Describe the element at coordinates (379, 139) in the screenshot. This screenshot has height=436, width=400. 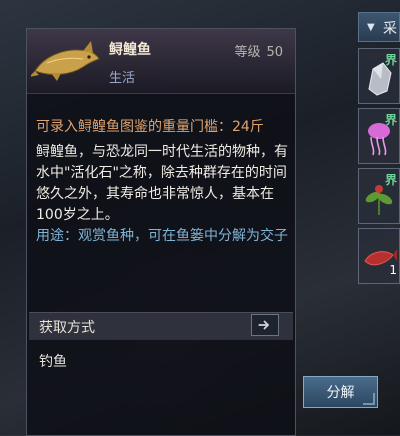
I see `jellyfish-icon` at that location.